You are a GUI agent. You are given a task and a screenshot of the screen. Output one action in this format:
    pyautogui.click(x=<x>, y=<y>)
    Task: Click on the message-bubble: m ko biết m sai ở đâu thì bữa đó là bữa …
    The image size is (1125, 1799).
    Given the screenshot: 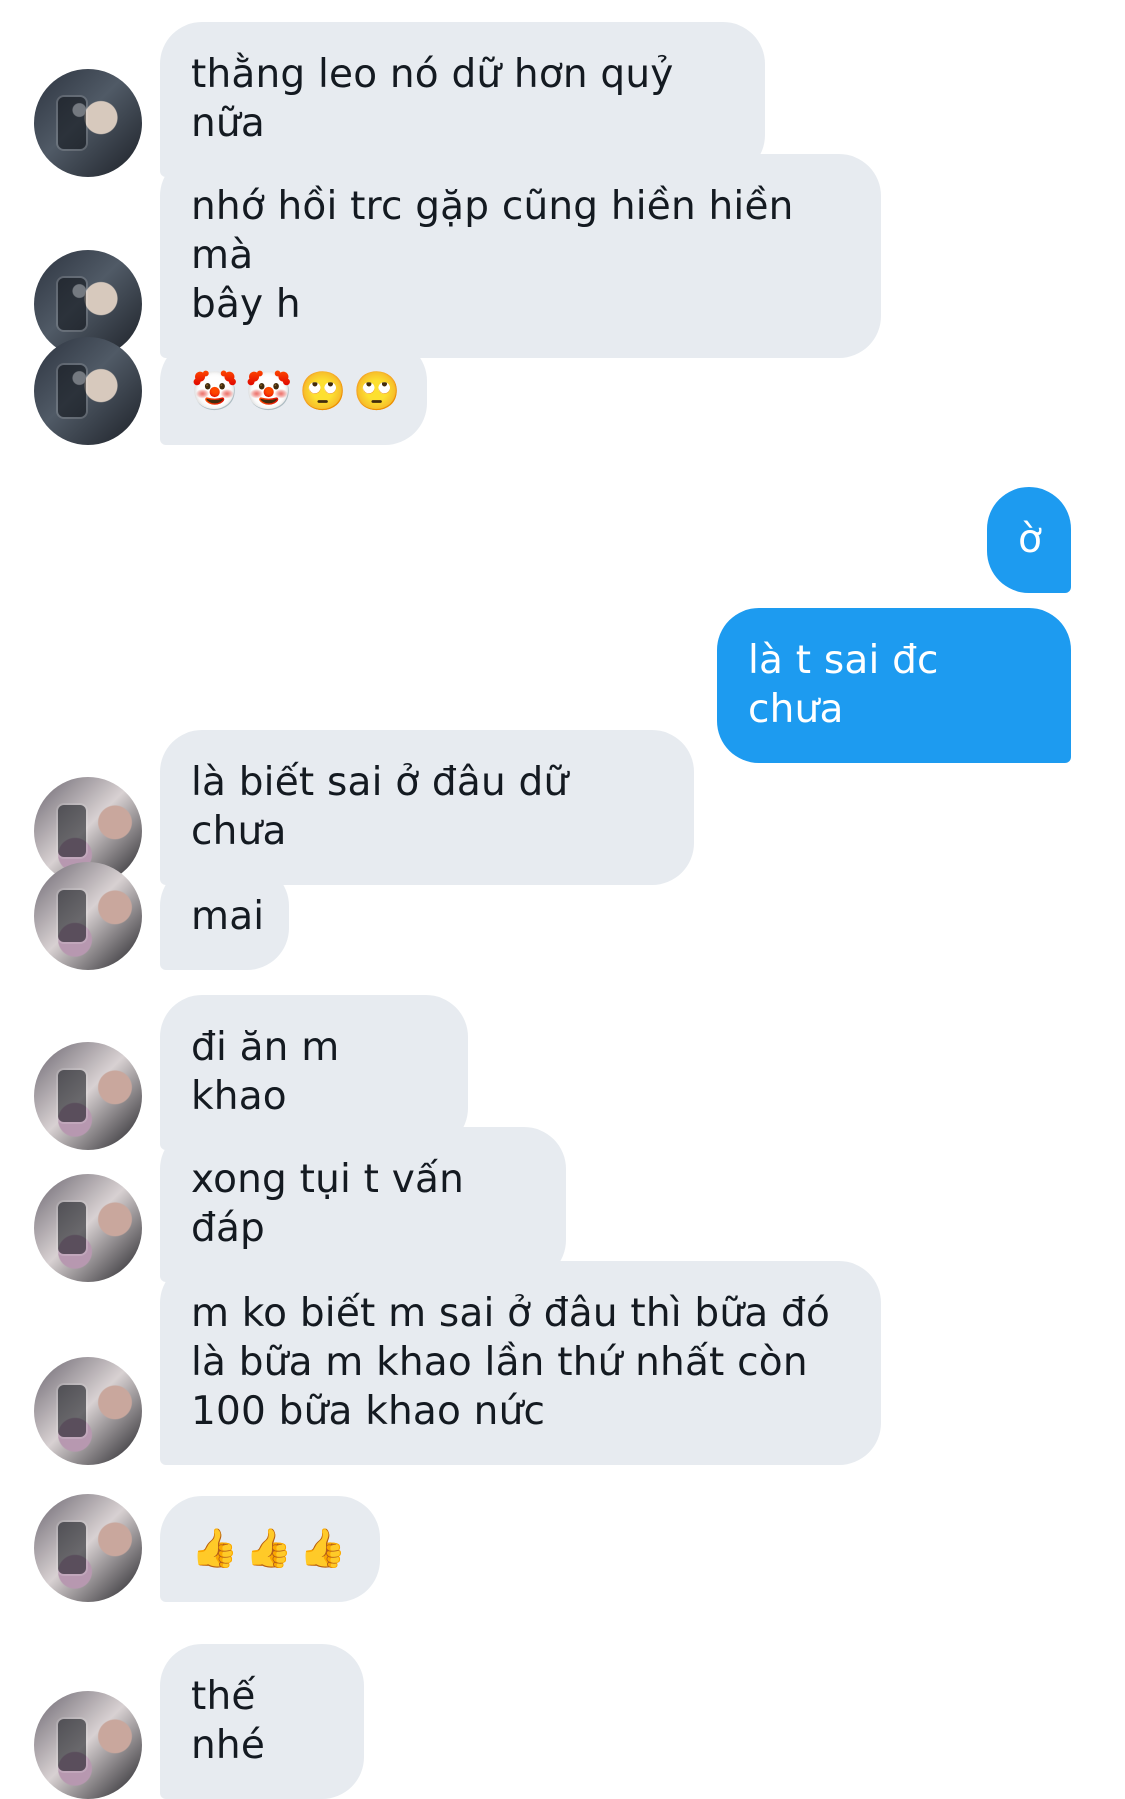 What is the action you would take?
    pyautogui.click(x=520, y=1363)
    